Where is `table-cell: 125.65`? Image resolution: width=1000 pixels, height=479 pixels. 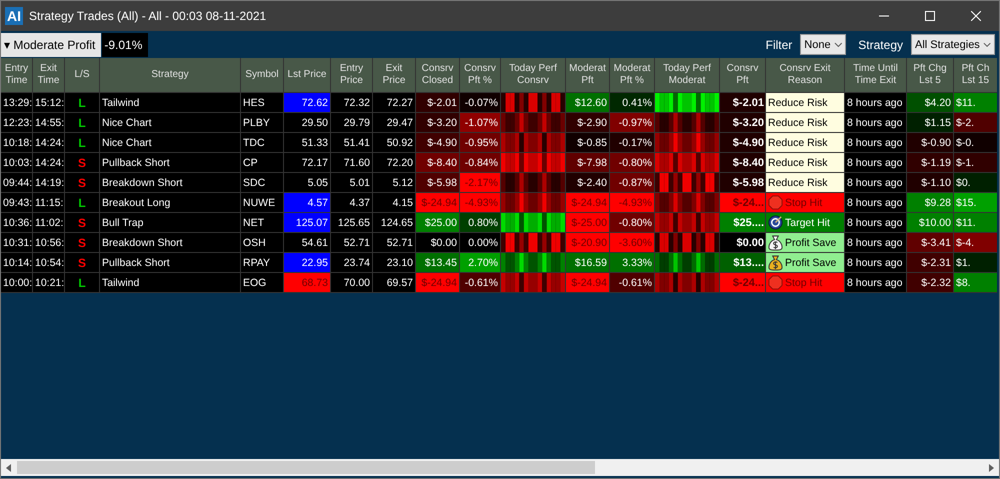 table-cell: 125.65 is located at coordinates (351, 222).